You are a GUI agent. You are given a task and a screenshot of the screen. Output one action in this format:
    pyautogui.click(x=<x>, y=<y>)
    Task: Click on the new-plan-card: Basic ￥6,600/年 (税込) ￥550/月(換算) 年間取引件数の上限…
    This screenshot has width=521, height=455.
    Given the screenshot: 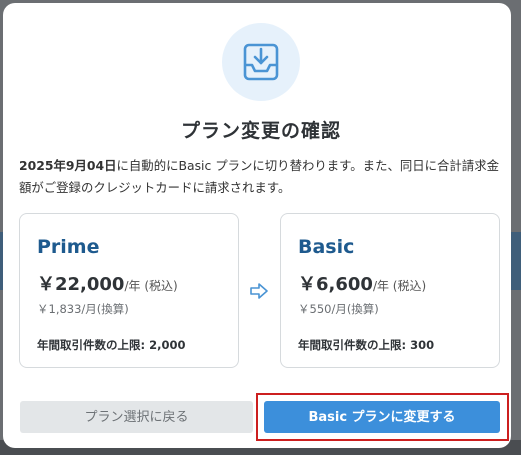 What is the action you would take?
    pyautogui.click(x=390, y=290)
    